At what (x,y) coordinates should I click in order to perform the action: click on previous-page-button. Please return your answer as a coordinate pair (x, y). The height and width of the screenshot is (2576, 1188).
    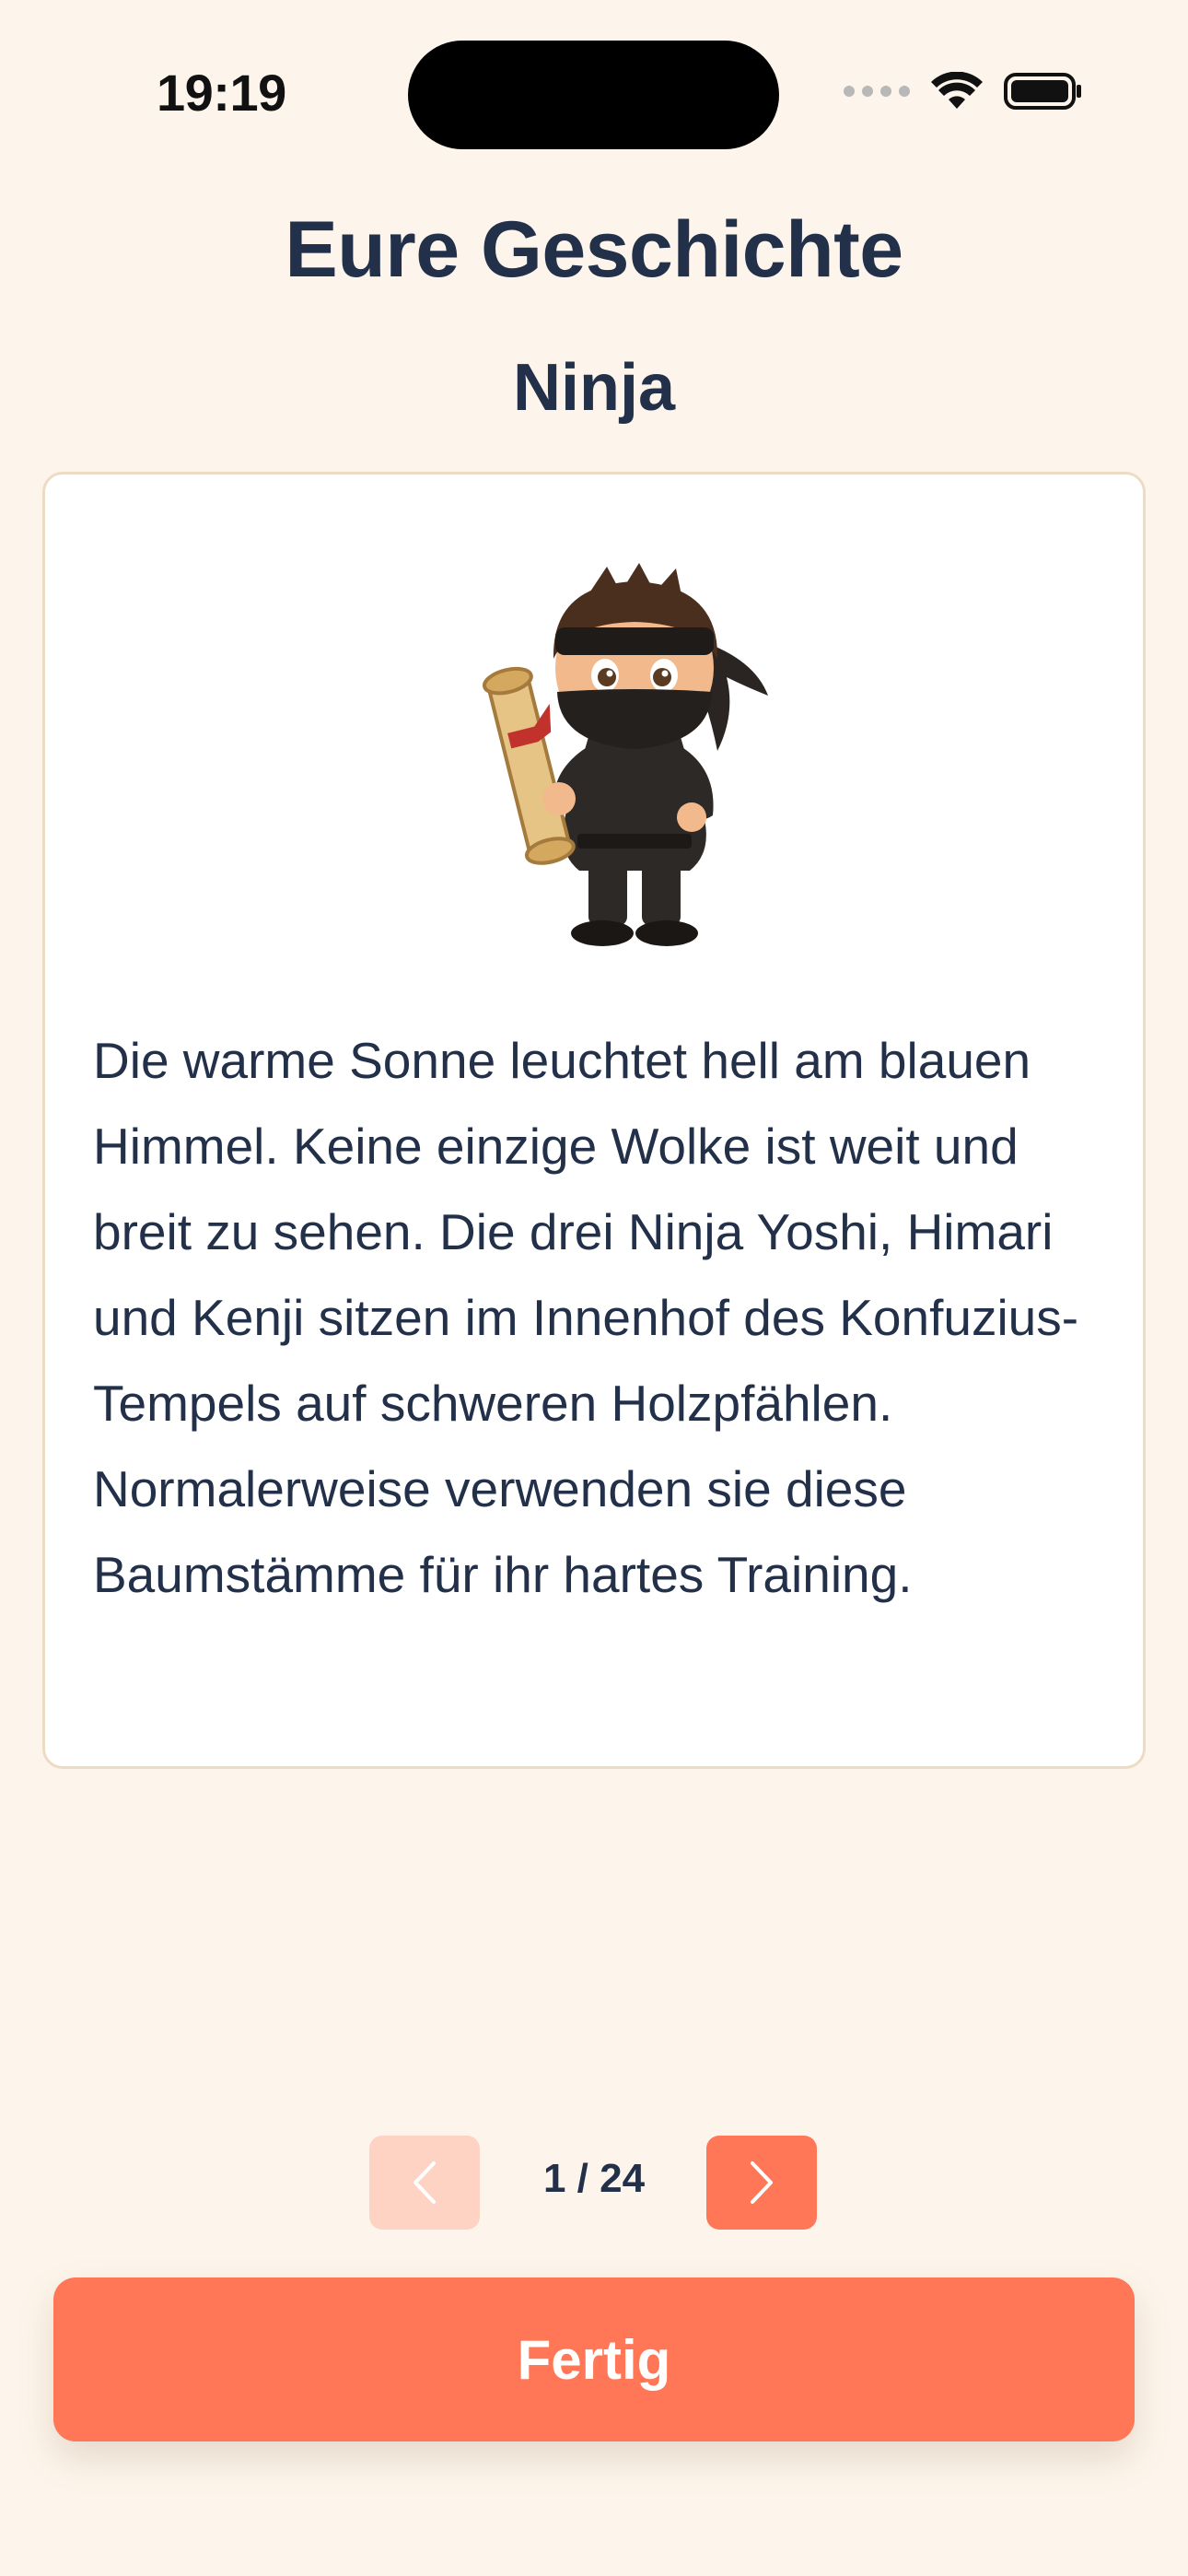
    Looking at the image, I should click on (424, 2183).